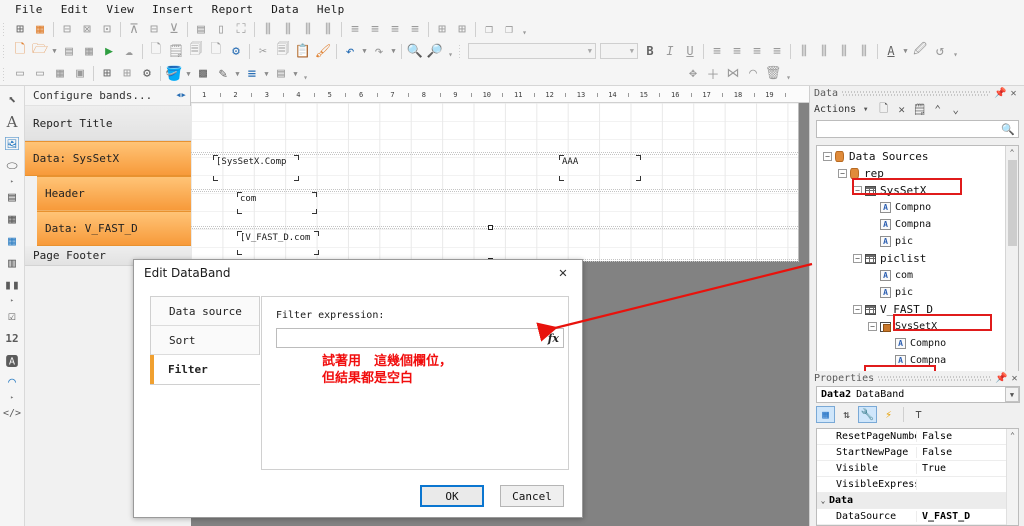  I want to click on search-input, so click(909, 129).